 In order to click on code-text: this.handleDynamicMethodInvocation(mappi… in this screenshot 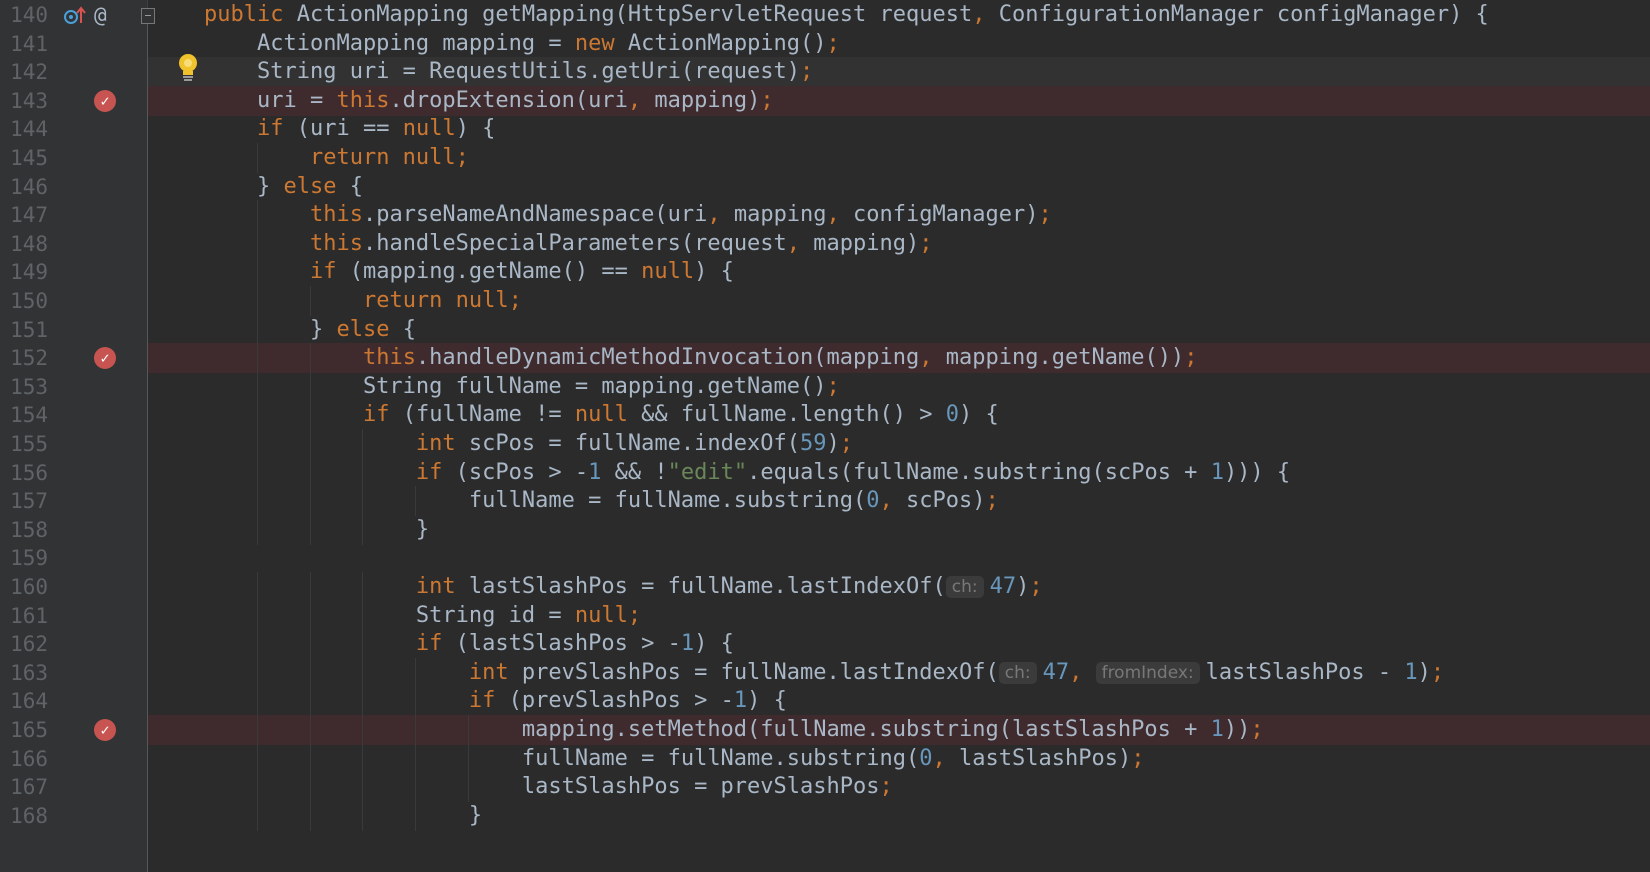, I will do `click(700, 358)`.